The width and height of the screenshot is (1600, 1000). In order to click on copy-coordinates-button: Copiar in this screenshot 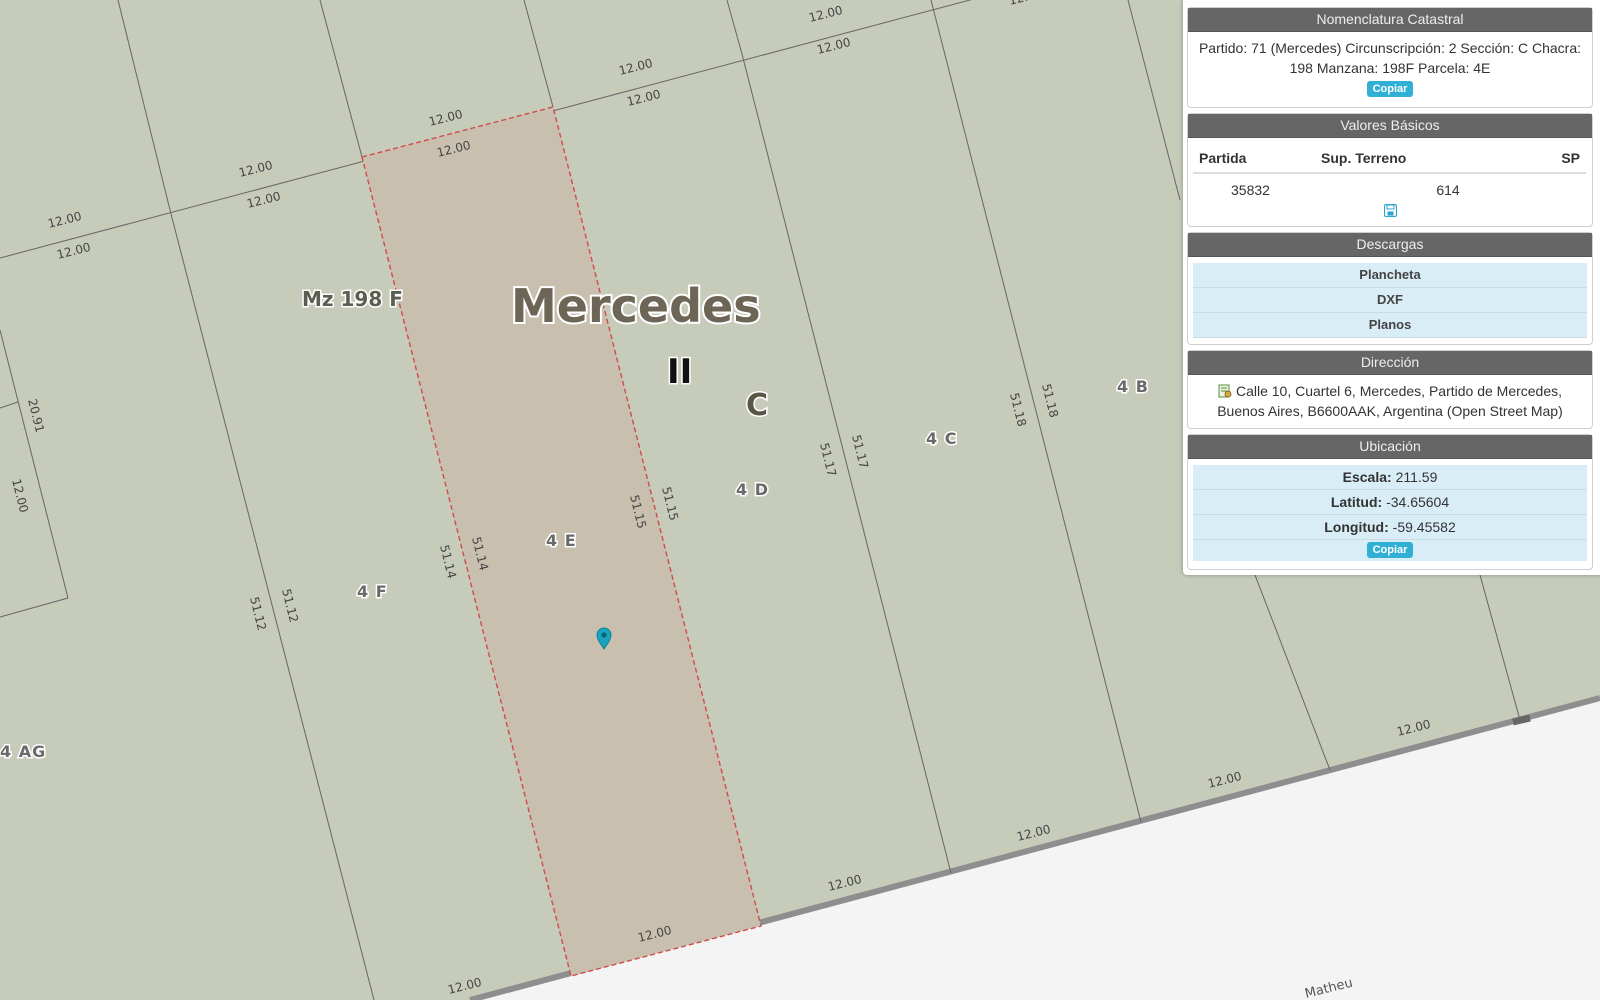, I will do `click(1390, 550)`.